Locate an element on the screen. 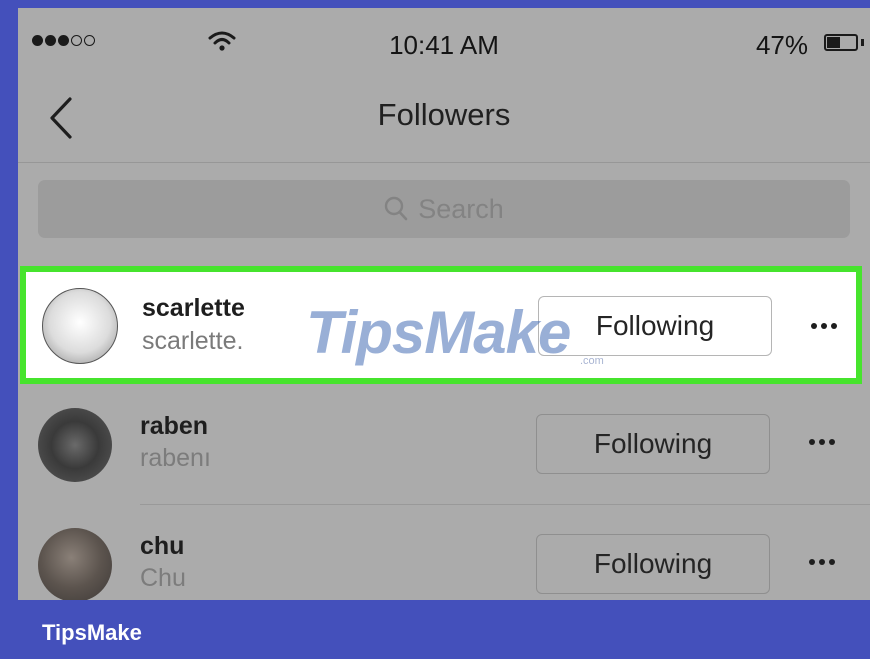 This screenshot has height=659, width=870. list-item: chu Chu Following is located at coordinates (444, 553).